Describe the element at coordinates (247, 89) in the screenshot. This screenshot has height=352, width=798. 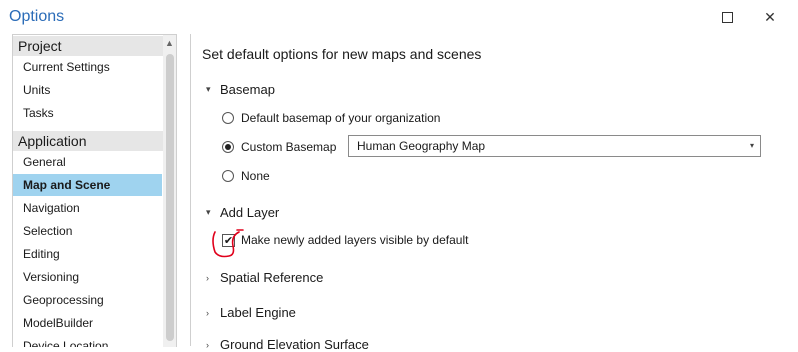
I see `section-basemap-label: Basemap` at that location.